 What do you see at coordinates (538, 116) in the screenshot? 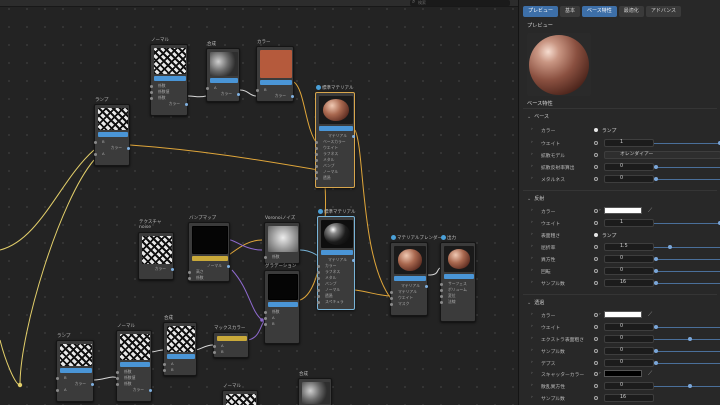
I see `section-base-header: ⌄ ベース` at bounding box center [538, 116].